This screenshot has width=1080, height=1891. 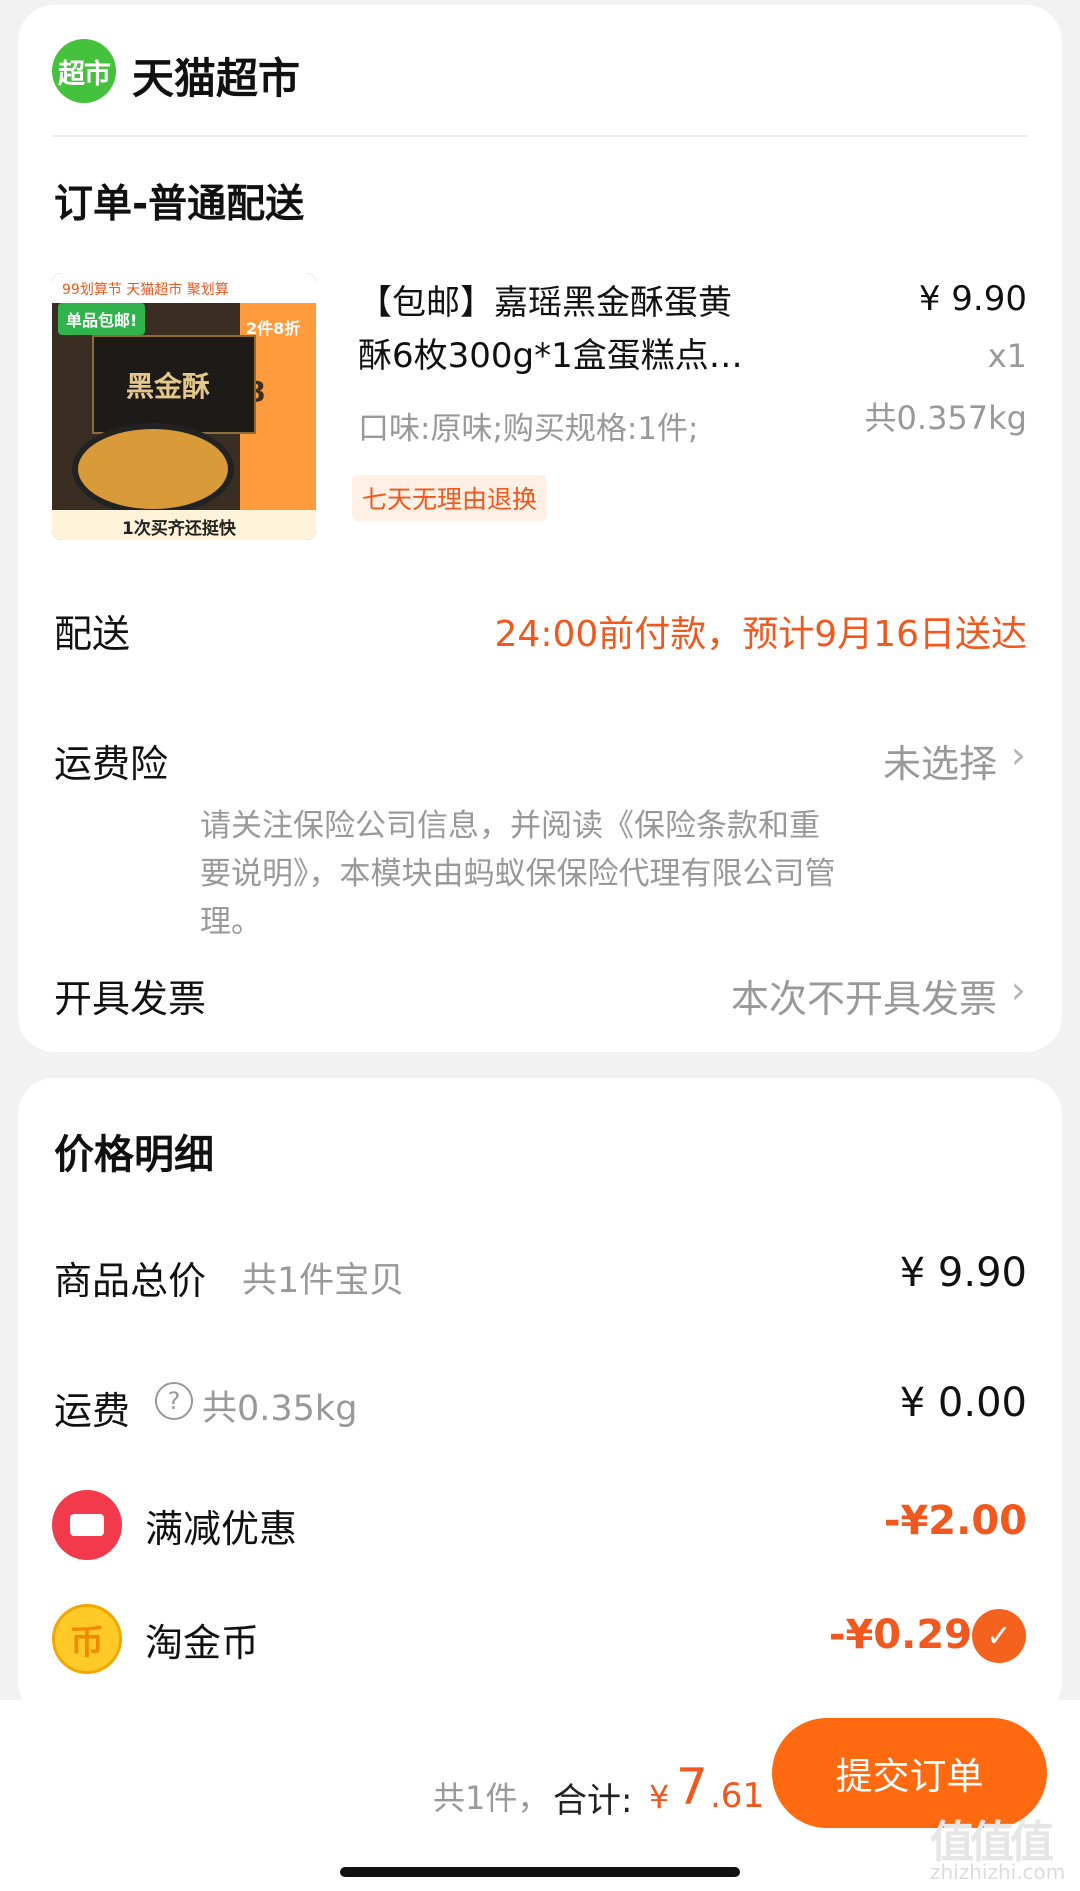 What do you see at coordinates (760, 634) in the screenshot?
I see `delivery-estimate: 24:00前付款，预计9月16日送达` at bounding box center [760, 634].